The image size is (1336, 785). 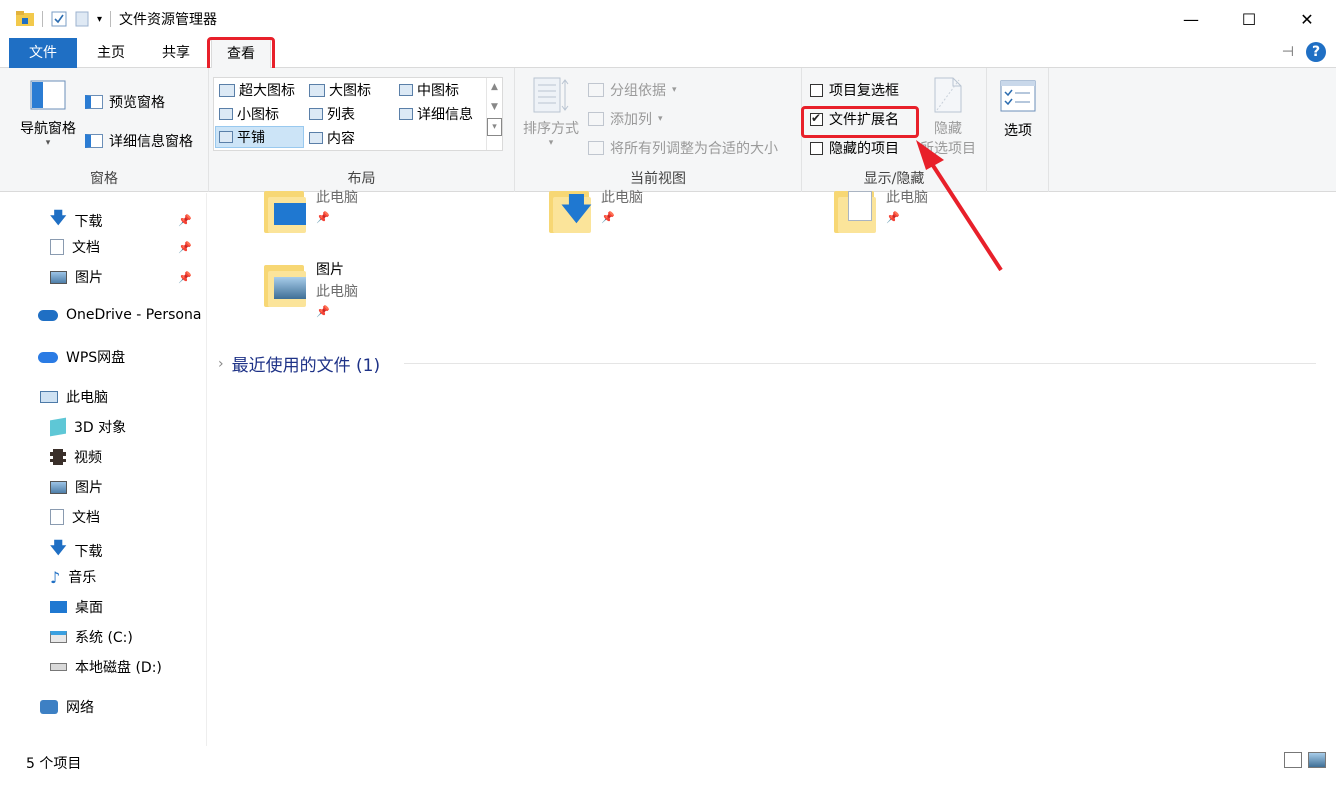 What do you see at coordinates (89, 608) in the screenshot?
I see `nav-item-label: 桌面` at bounding box center [89, 608].